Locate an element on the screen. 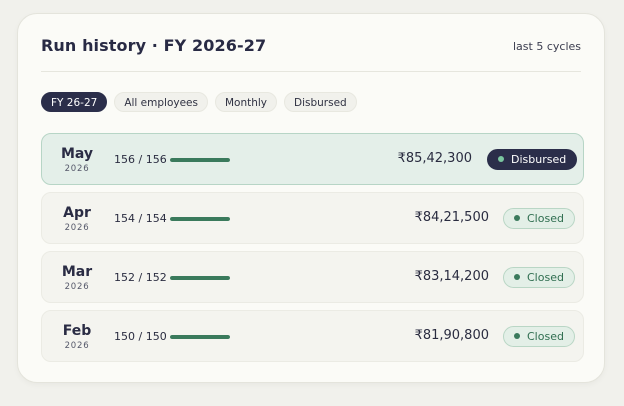 The height and width of the screenshot is (406, 624). filter-chip-status: Disbursed is located at coordinates (320, 102).